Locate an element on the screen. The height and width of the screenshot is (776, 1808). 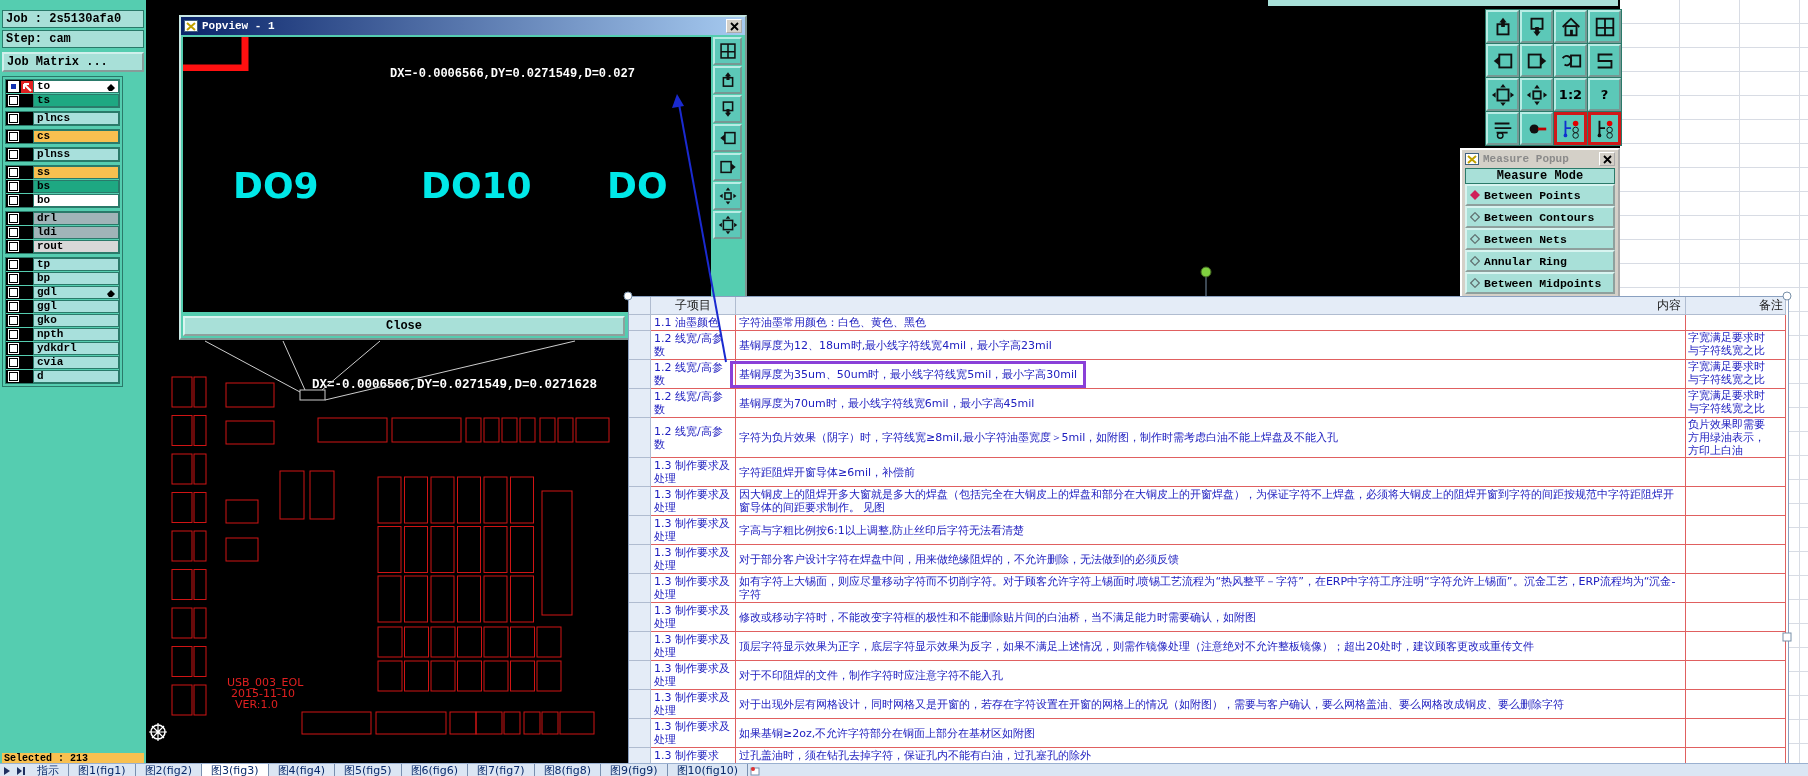
layer-row: rout is located at coordinates (62, 246).